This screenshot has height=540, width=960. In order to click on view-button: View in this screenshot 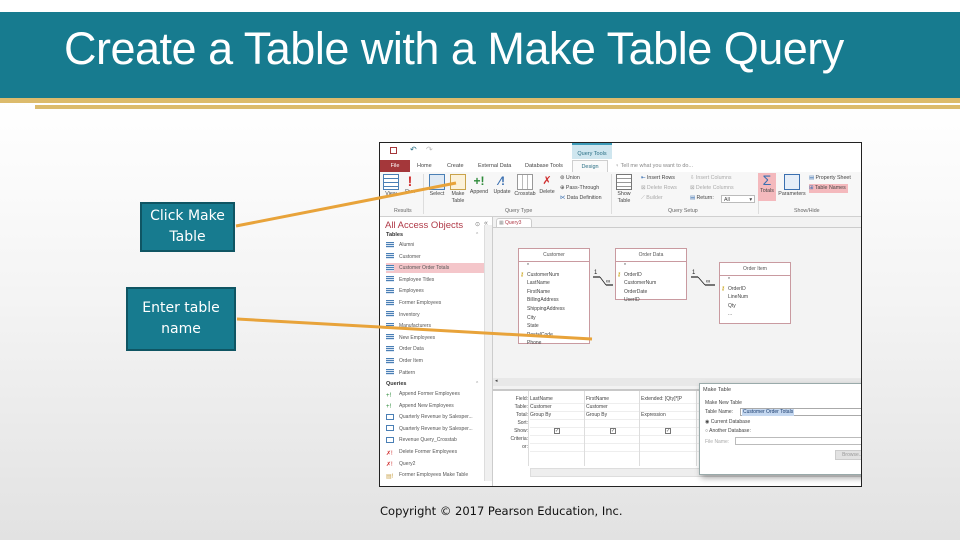, I will do `click(391, 186)`.